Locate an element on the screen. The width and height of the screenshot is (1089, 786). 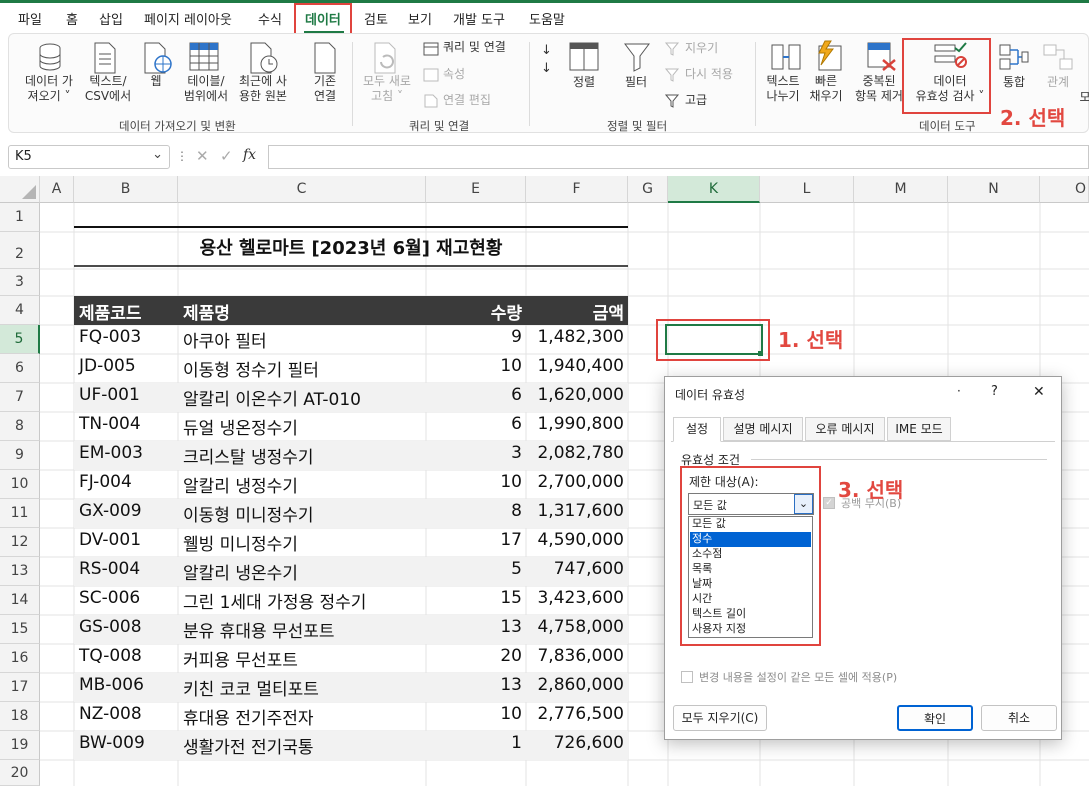
cell-name: 커피용 무선포트 is located at coordinates (240, 658).